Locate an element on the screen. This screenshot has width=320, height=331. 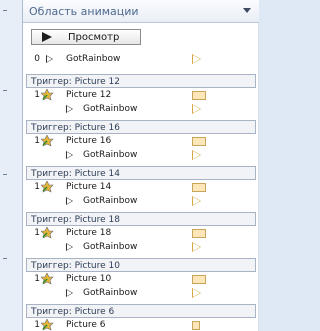
animation-item: 1 Picture 6 is located at coordinates (141, 324).